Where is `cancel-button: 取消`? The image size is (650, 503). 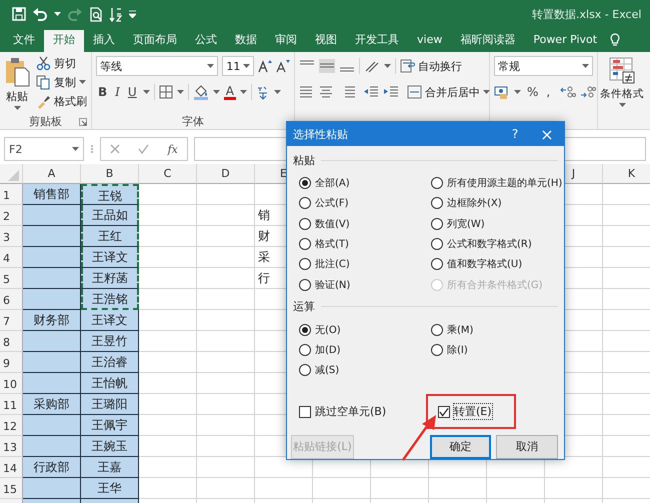 cancel-button: 取消 is located at coordinates (527, 446).